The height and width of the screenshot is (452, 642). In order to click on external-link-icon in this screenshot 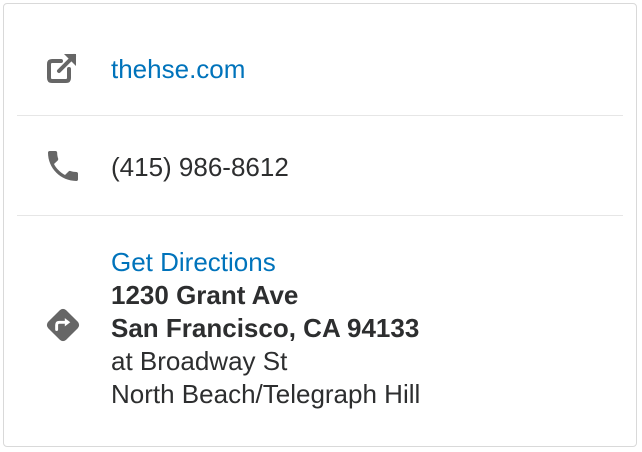, I will do `click(63, 67)`.